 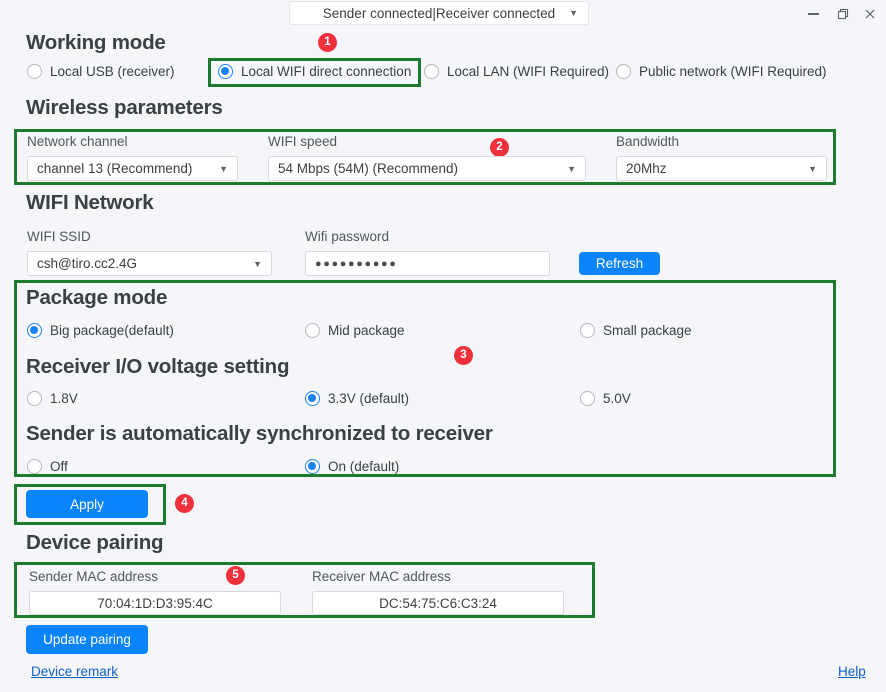 I want to click on wifi-password-label: Wifi password, so click(x=347, y=236).